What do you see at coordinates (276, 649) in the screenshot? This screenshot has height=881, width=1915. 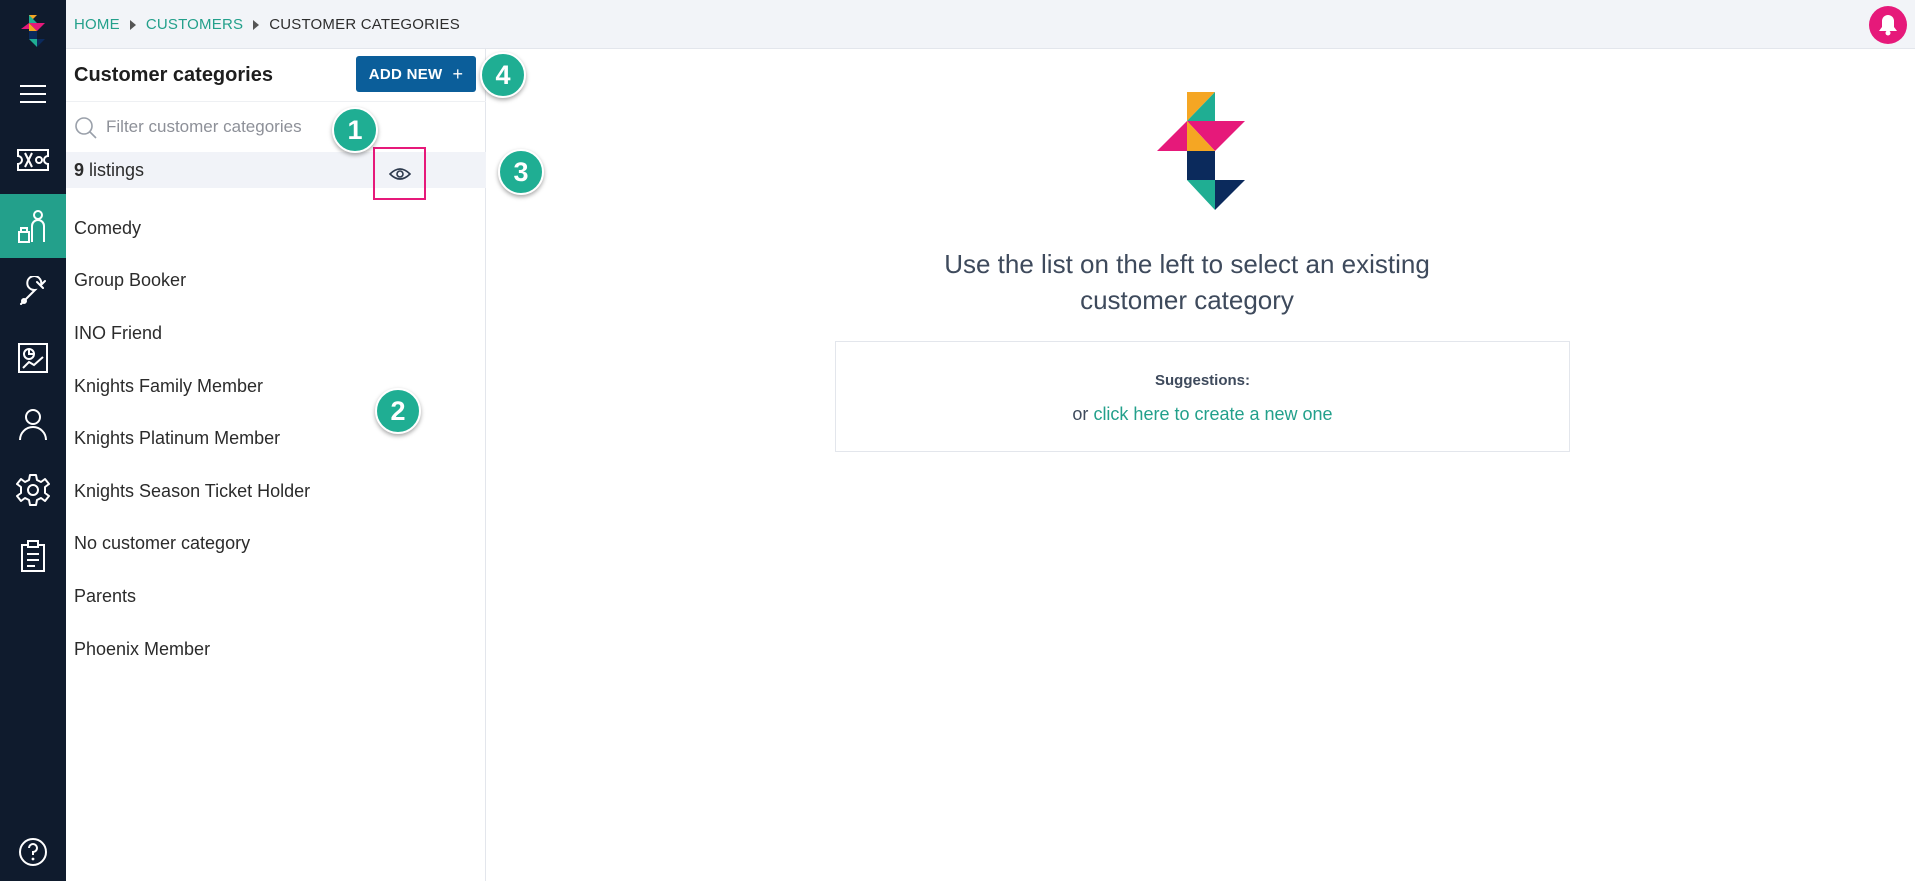 I see `list-item: Phoenix Member` at bounding box center [276, 649].